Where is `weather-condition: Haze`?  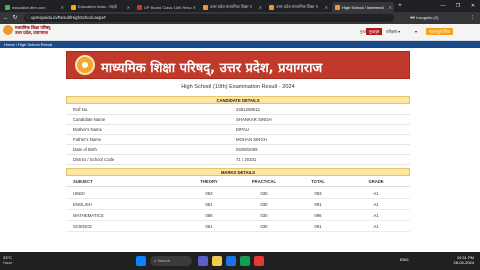 weather-condition: Haze is located at coordinates (8, 262).